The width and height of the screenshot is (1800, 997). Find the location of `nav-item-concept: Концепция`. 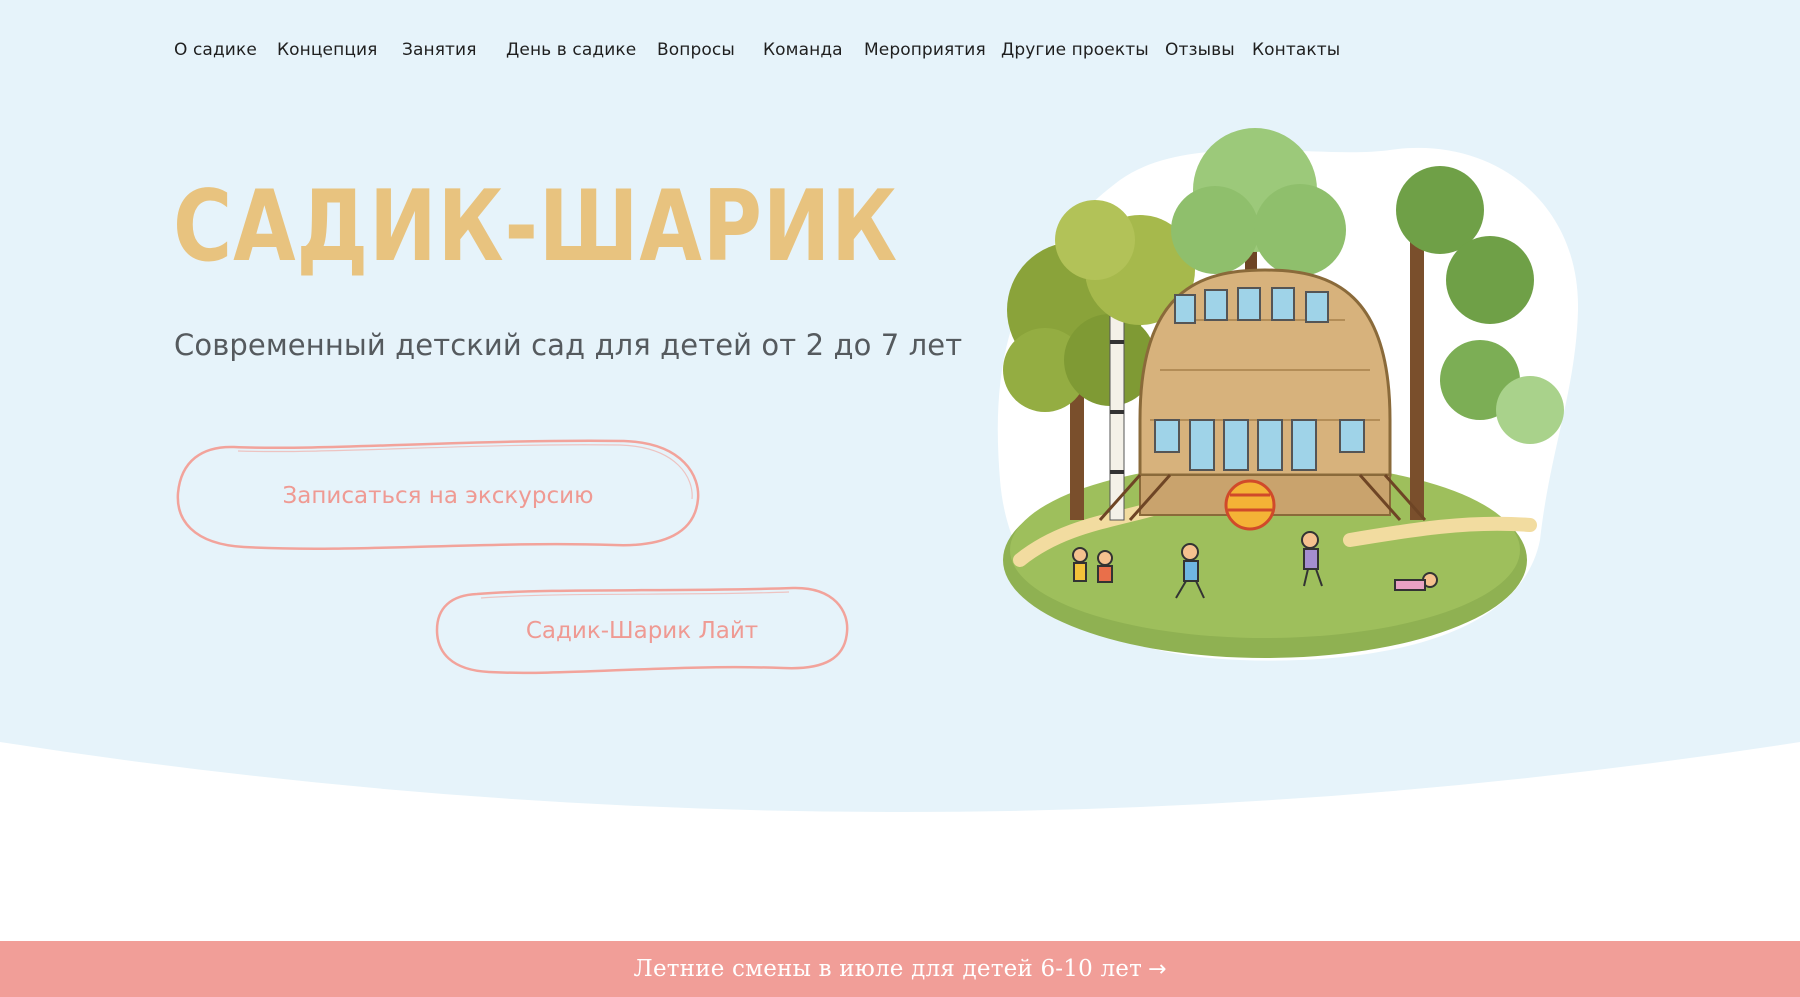

nav-item-concept: Концепция is located at coordinates (327, 50).